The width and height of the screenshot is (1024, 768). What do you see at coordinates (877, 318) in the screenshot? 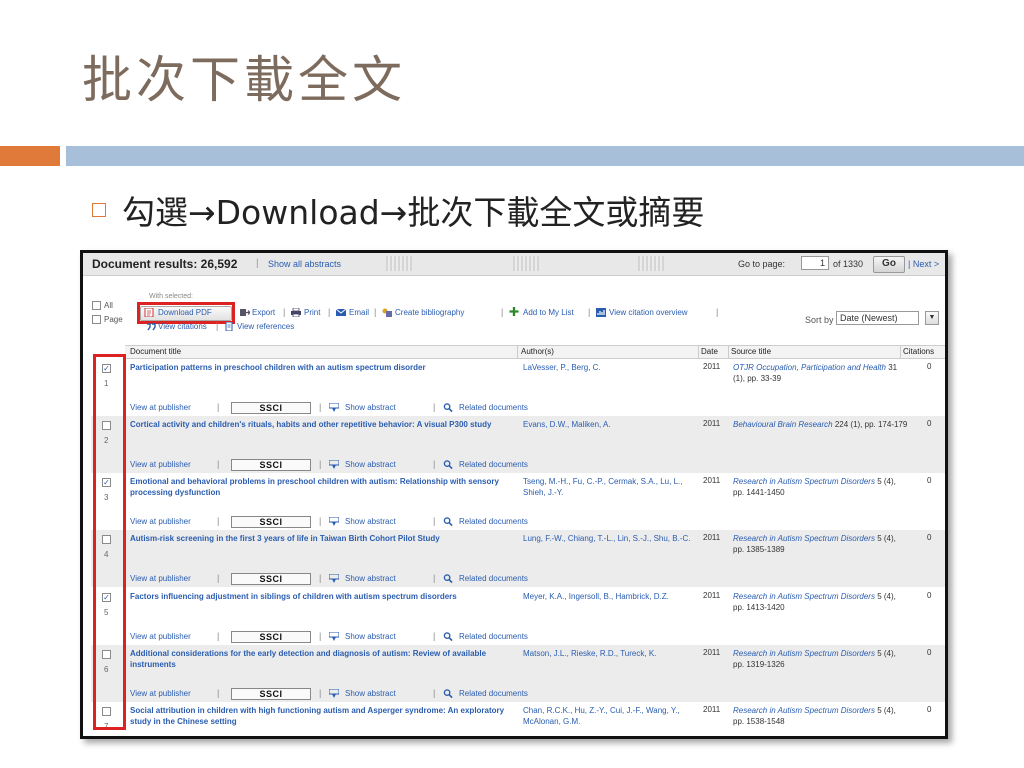
I see `sort-select: Date (Newest)` at bounding box center [877, 318].